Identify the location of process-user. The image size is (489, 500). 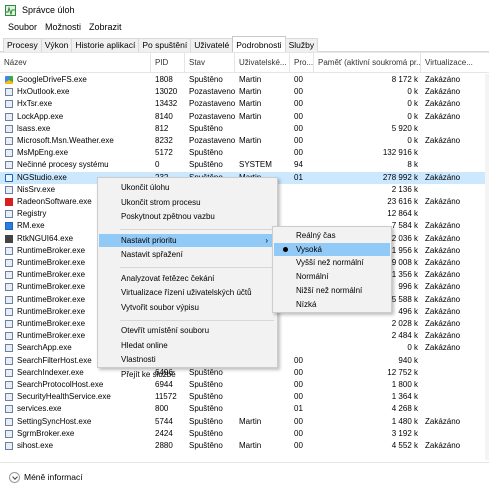
(264, 409).